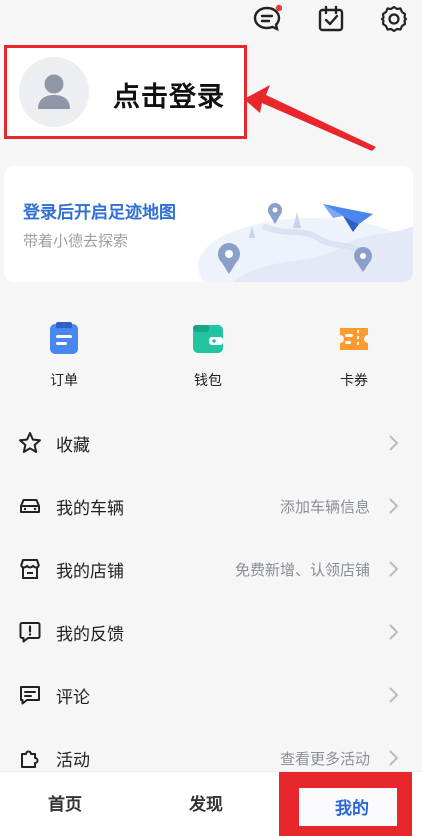  Describe the element at coordinates (211, 631) in the screenshot. I see `menu-item-feedback: 我的反馈` at that location.